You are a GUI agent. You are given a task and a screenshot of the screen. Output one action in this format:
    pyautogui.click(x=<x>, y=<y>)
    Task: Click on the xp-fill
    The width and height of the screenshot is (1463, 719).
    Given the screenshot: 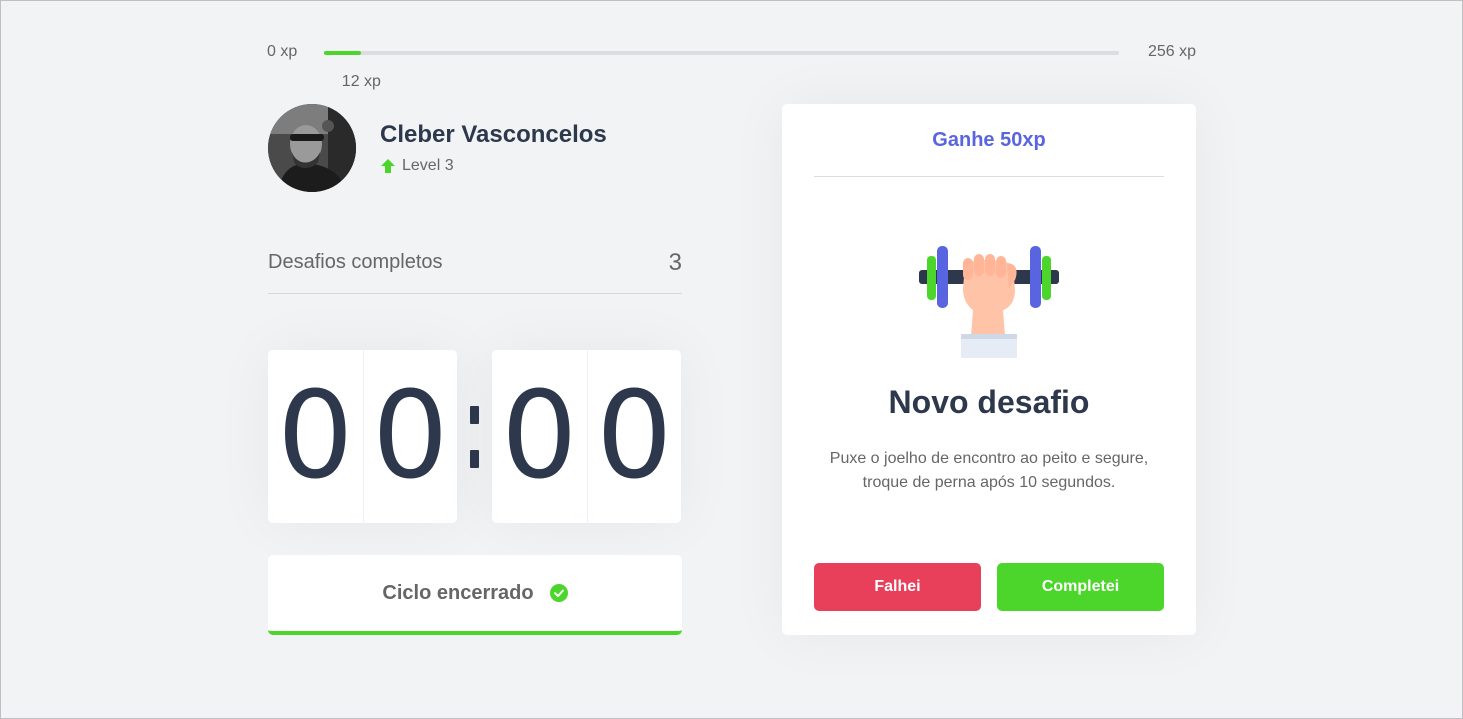 What is the action you would take?
    pyautogui.click(x=343, y=53)
    